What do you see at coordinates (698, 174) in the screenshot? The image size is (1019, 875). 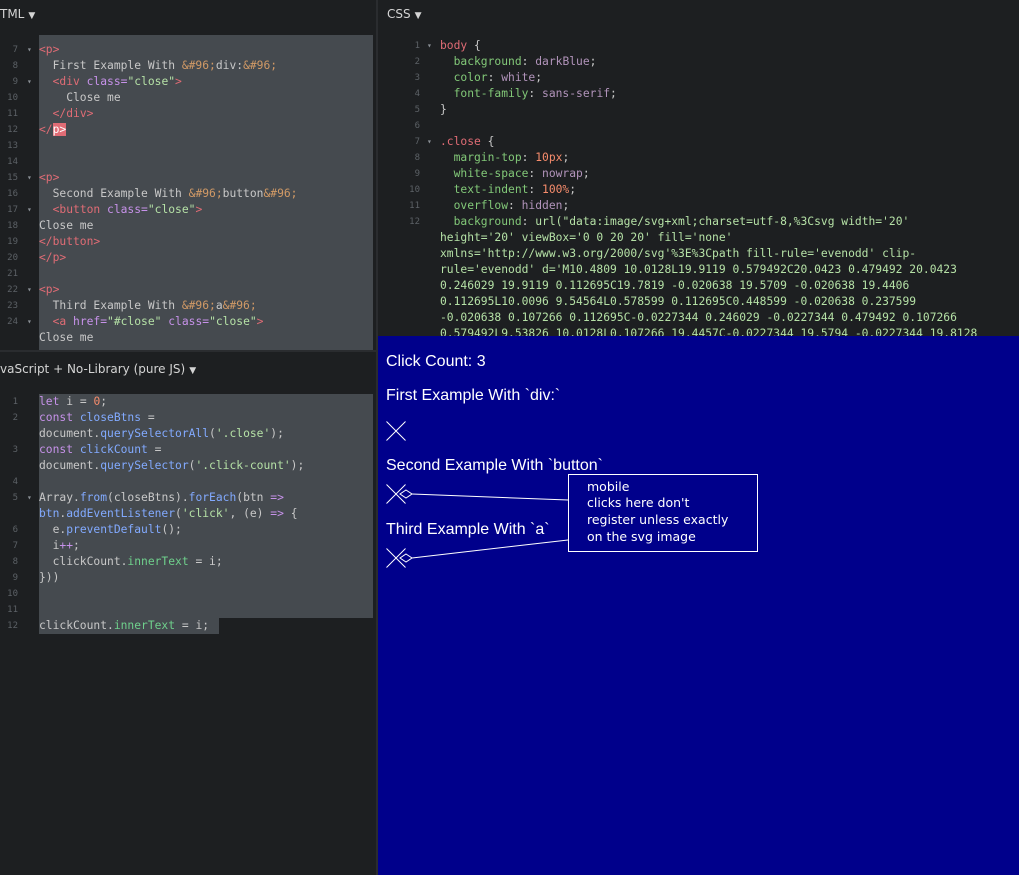 I see `code-line: 9 white-space: nowrap;` at bounding box center [698, 174].